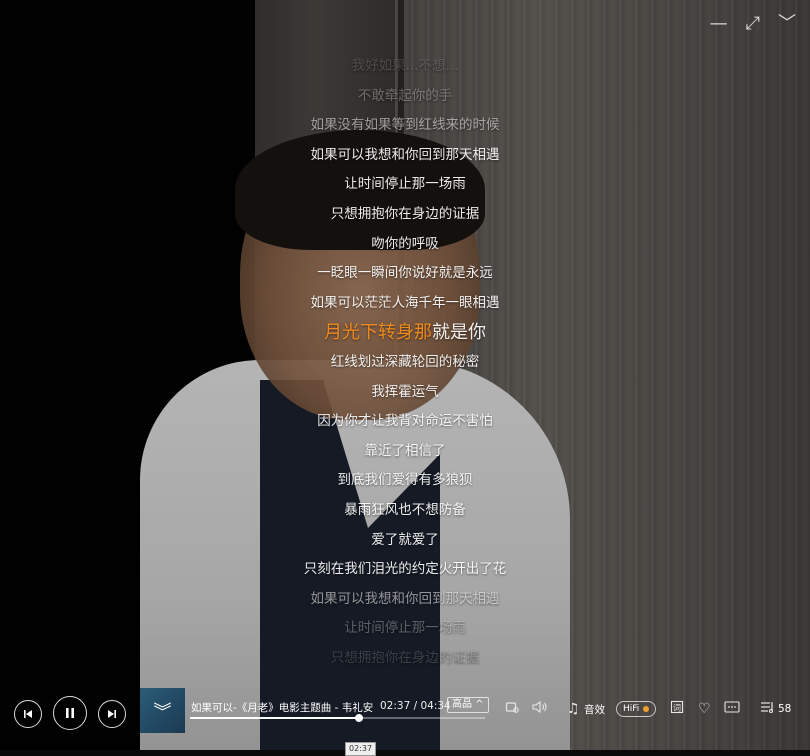 Image resolution: width=810 pixels, height=756 pixels. I want to click on previous-button, so click(28, 714).